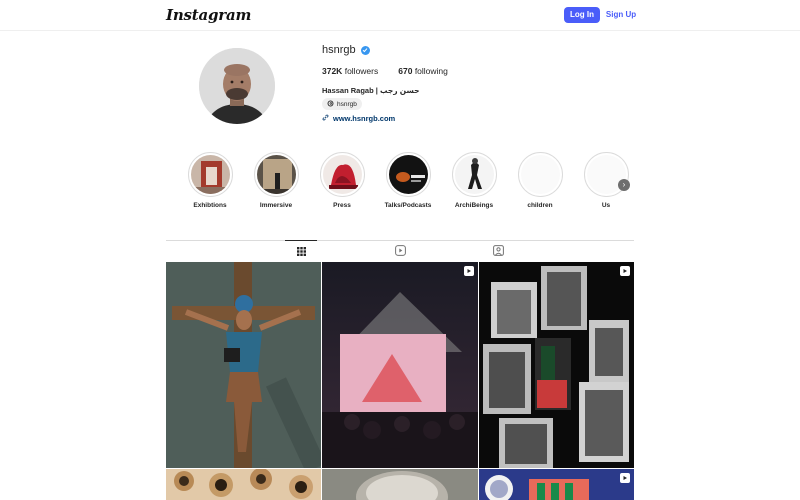 The width and height of the screenshot is (800, 500). Describe the element at coordinates (408, 174) in the screenshot. I see `talks-dark-thumb` at that location.